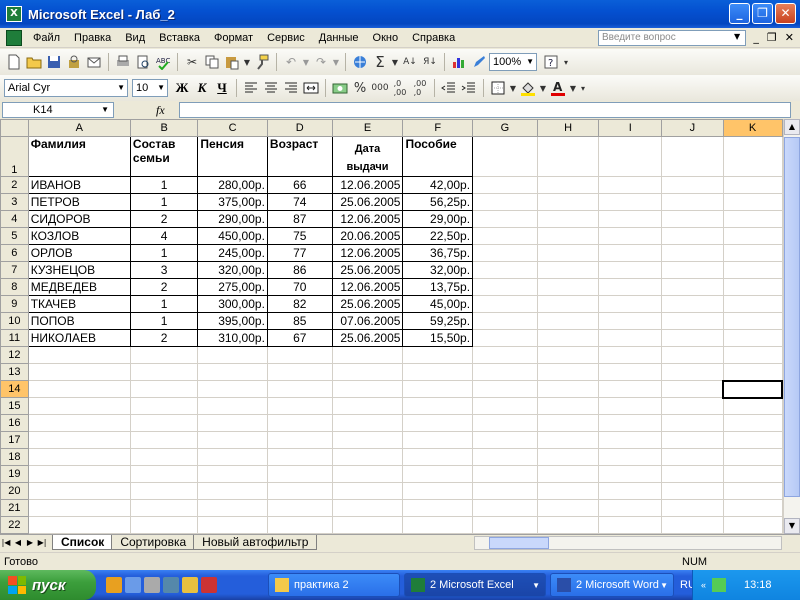 The width and height of the screenshot is (800, 600). Describe the element at coordinates (14, 37) in the screenshot. I see `document-icon` at that location.